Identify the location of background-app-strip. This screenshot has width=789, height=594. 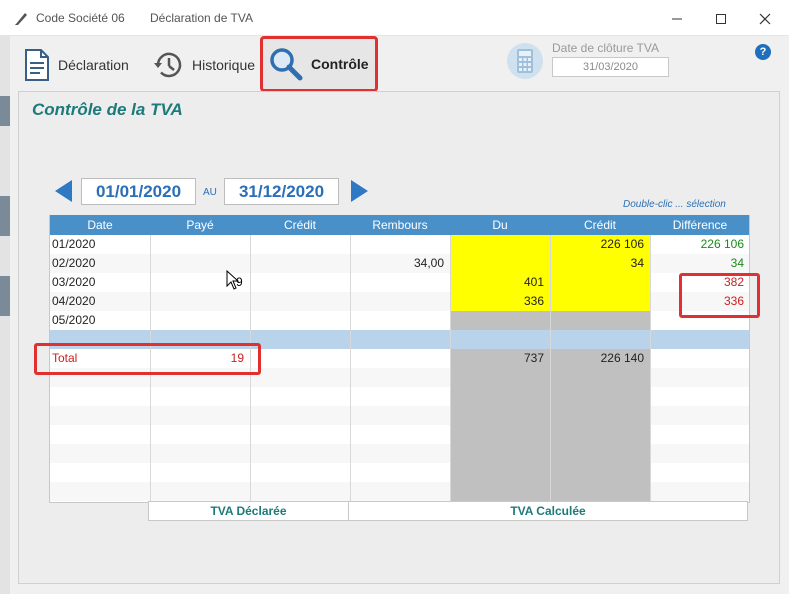
(5, 315).